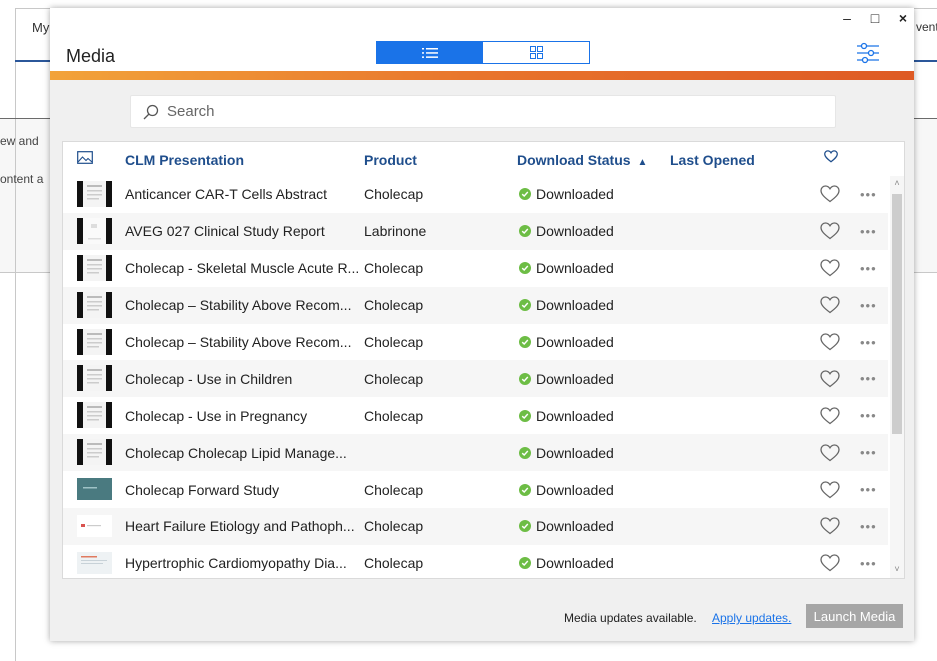 The image size is (937, 661). Describe the element at coordinates (926, 27) in the screenshot. I see `background-tab-events: vent` at that location.